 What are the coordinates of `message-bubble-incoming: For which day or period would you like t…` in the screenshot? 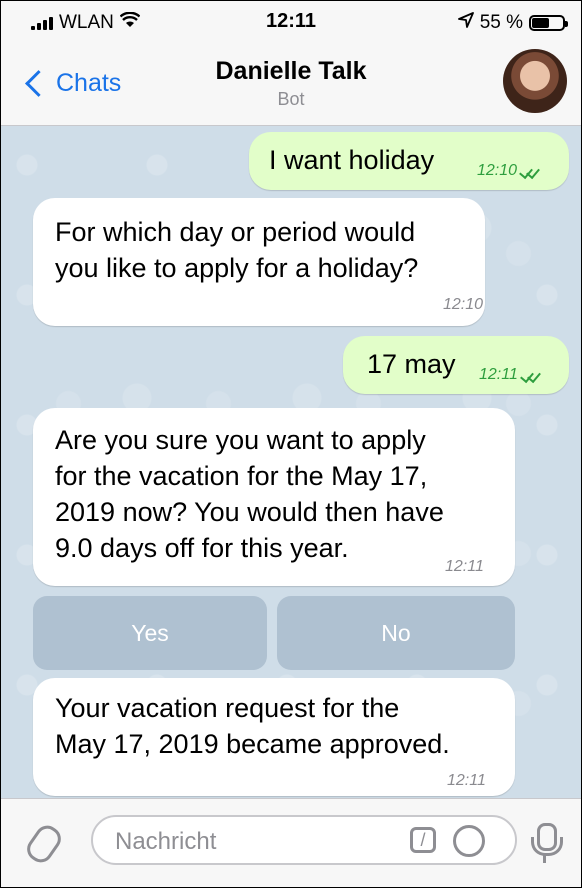 It's located at (259, 262).